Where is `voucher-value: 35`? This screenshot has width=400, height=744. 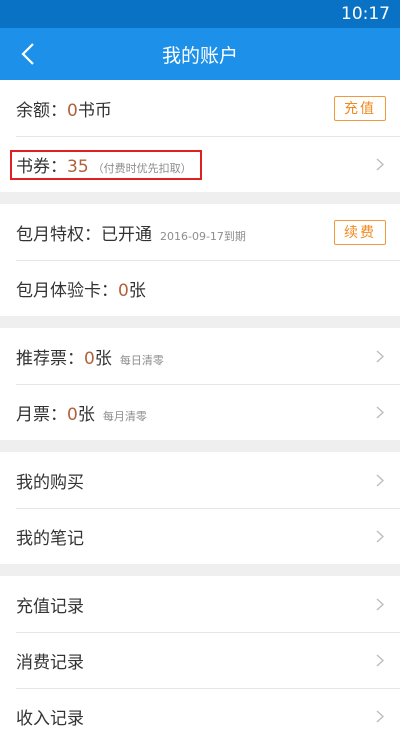 voucher-value: 35 is located at coordinates (78, 166).